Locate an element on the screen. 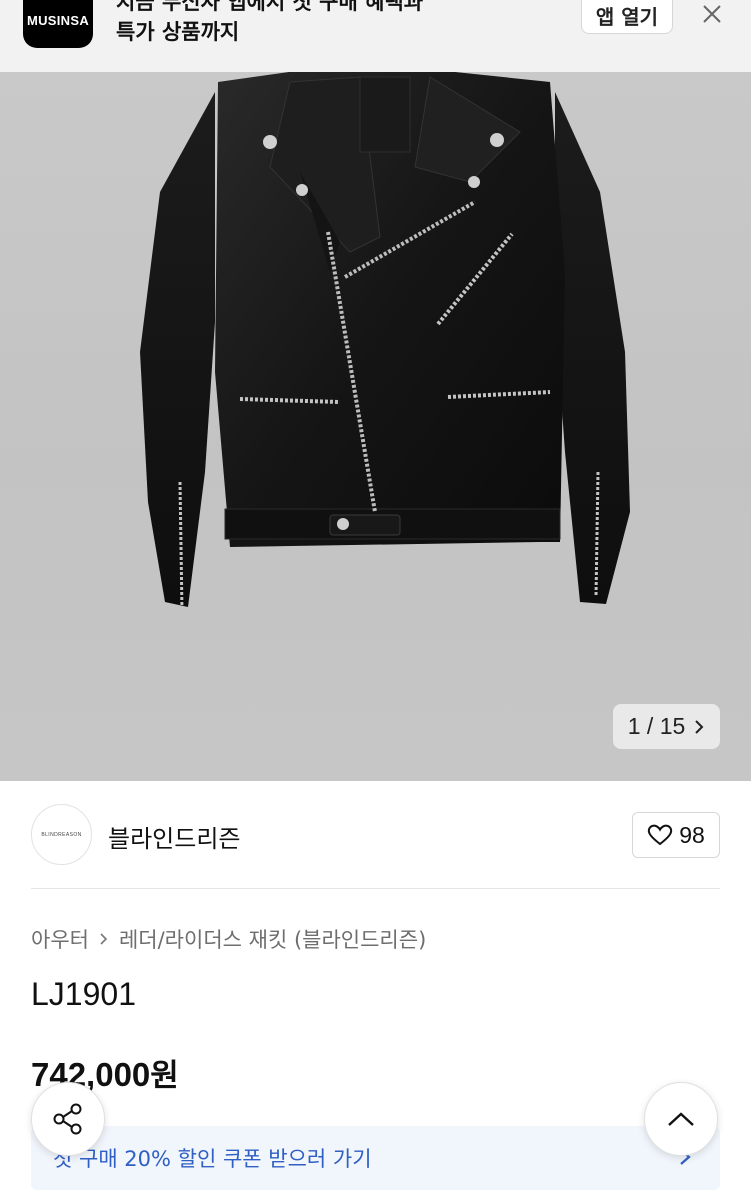 The height and width of the screenshot is (1200, 751). brand-name-link: 블라인드리즌 is located at coordinates (174, 836).